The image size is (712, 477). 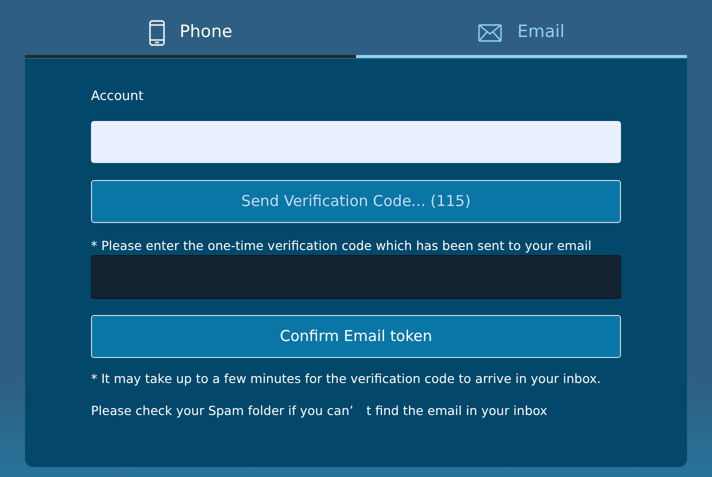 What do you see at coordinates (156, 33) in the screenshot?
I see `phone-icon` at bounding box center [156, 33].